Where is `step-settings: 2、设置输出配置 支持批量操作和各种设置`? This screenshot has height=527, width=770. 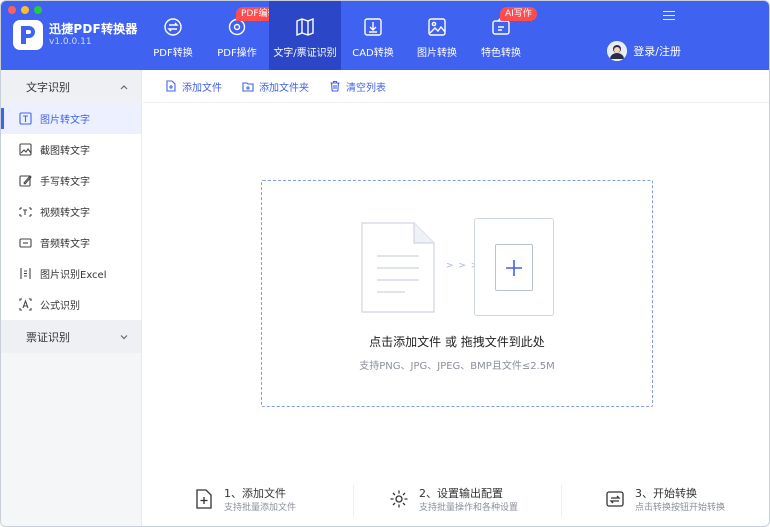 step-settings: 2、设置输出配置 支持批量操作和各种设置 is located at coordinates (453, 500).